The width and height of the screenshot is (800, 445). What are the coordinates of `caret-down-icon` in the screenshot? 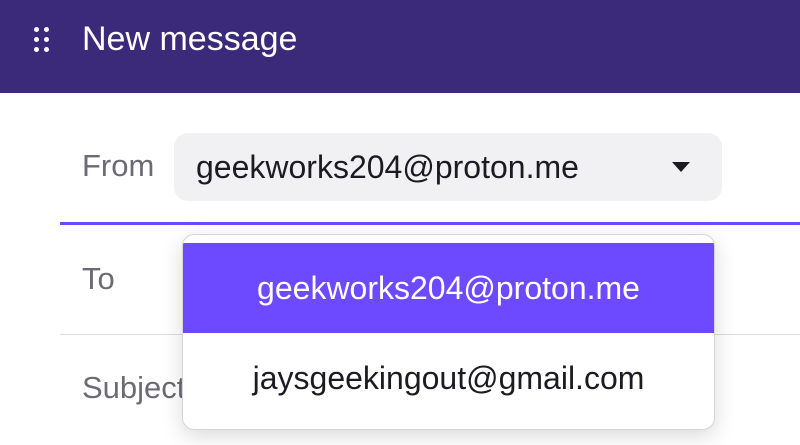 It's located at (681, 167).